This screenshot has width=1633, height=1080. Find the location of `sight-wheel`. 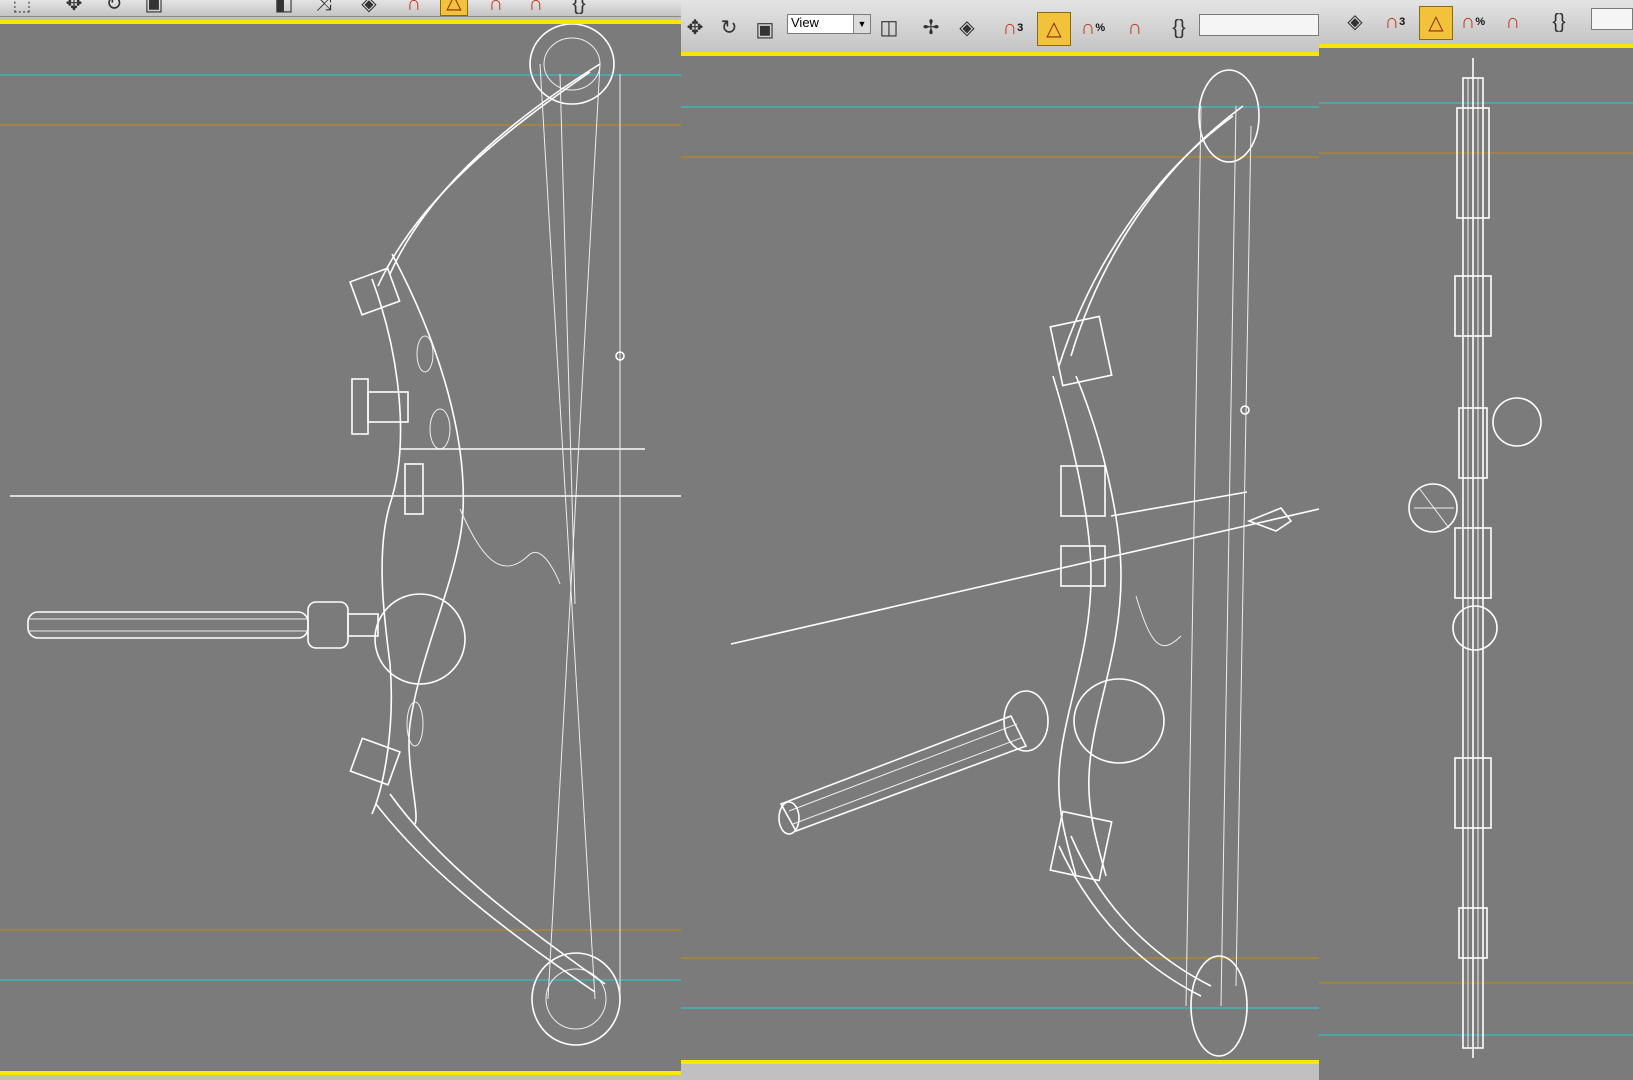

sight-wheel is located at coordinates (360, 406).